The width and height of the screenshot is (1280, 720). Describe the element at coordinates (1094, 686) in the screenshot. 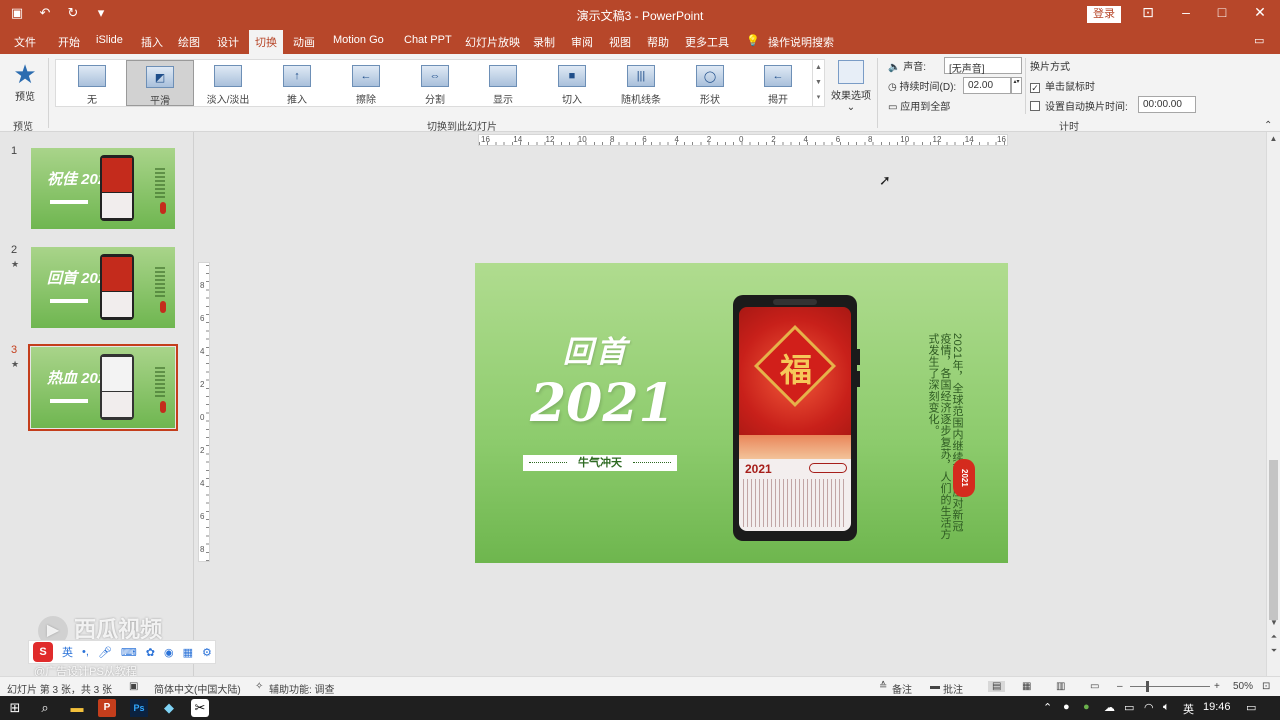

I see `slideshow-icon: ▭` at that location.